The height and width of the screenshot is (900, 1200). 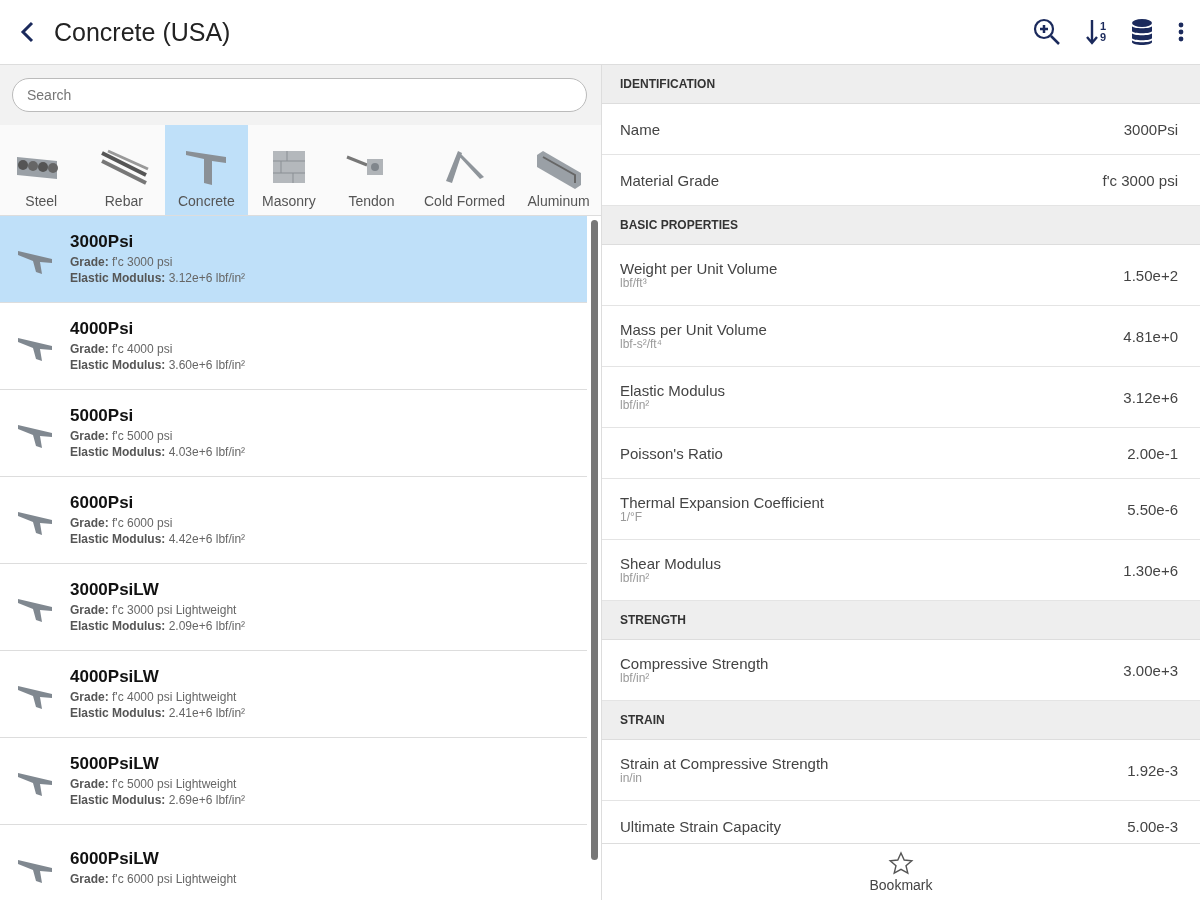 I want to click on material-name: 5000Psi, so click(x=102, y=416).